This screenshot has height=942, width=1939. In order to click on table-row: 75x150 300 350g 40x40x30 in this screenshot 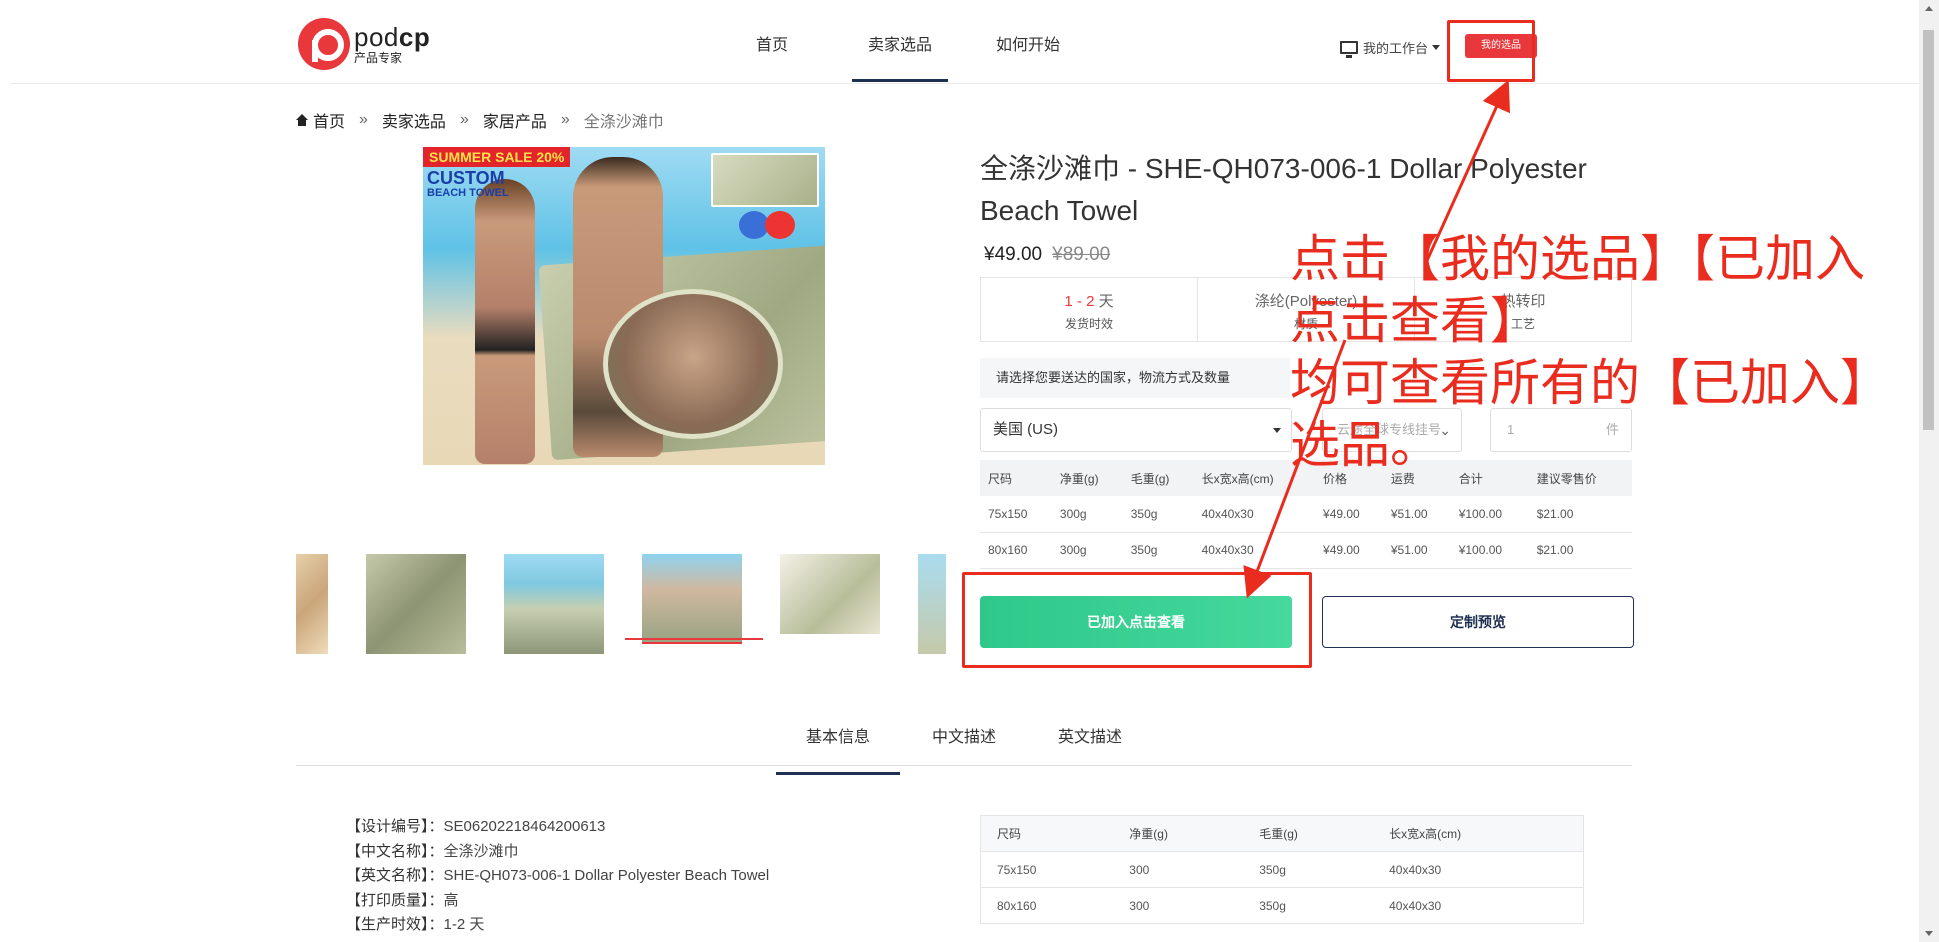, I will do `click(1282, 869)`.